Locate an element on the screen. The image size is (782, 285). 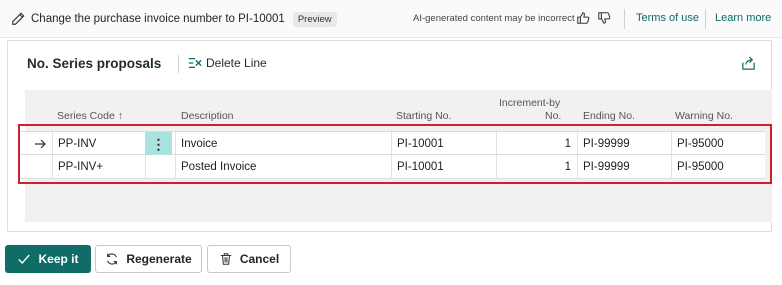
trash-icon is located at coordinates (226, 259).